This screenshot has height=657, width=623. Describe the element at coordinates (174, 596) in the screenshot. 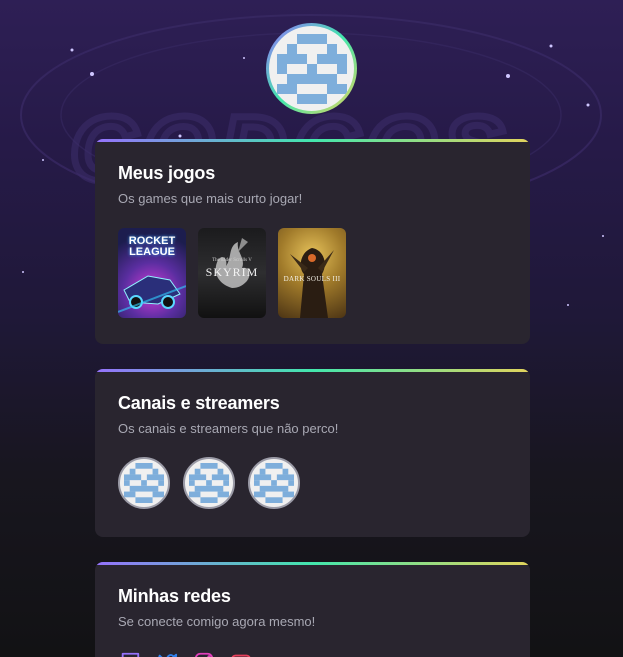

I see `social-title: Minhas redes` at that location.